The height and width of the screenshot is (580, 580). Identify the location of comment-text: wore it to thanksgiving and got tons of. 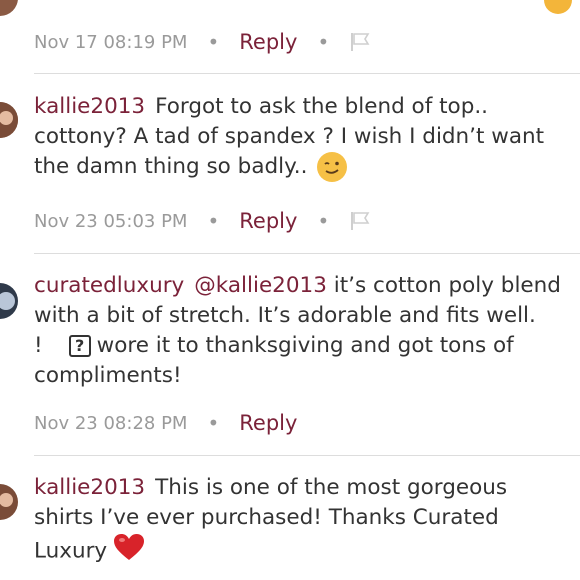
(305, 345).